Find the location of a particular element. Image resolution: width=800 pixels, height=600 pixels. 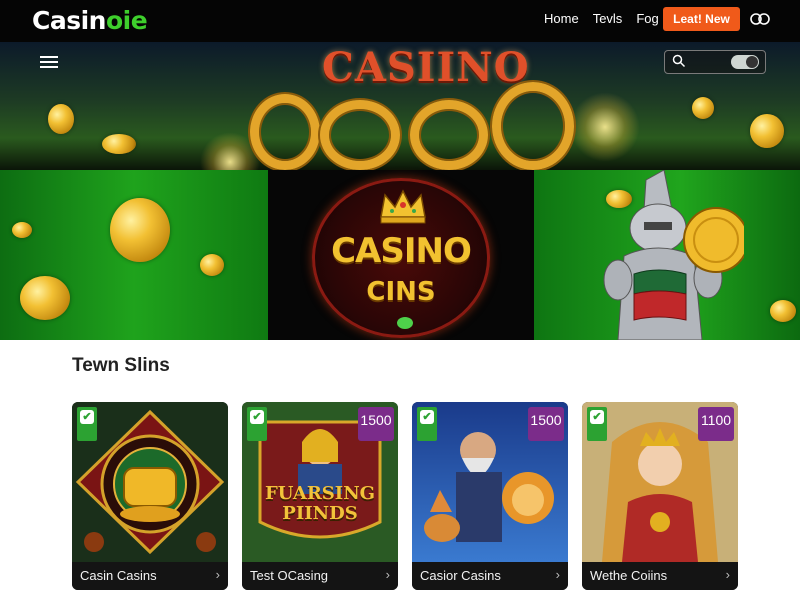

hero-banner-title: CASIINO is located at coordinates (426, 67).